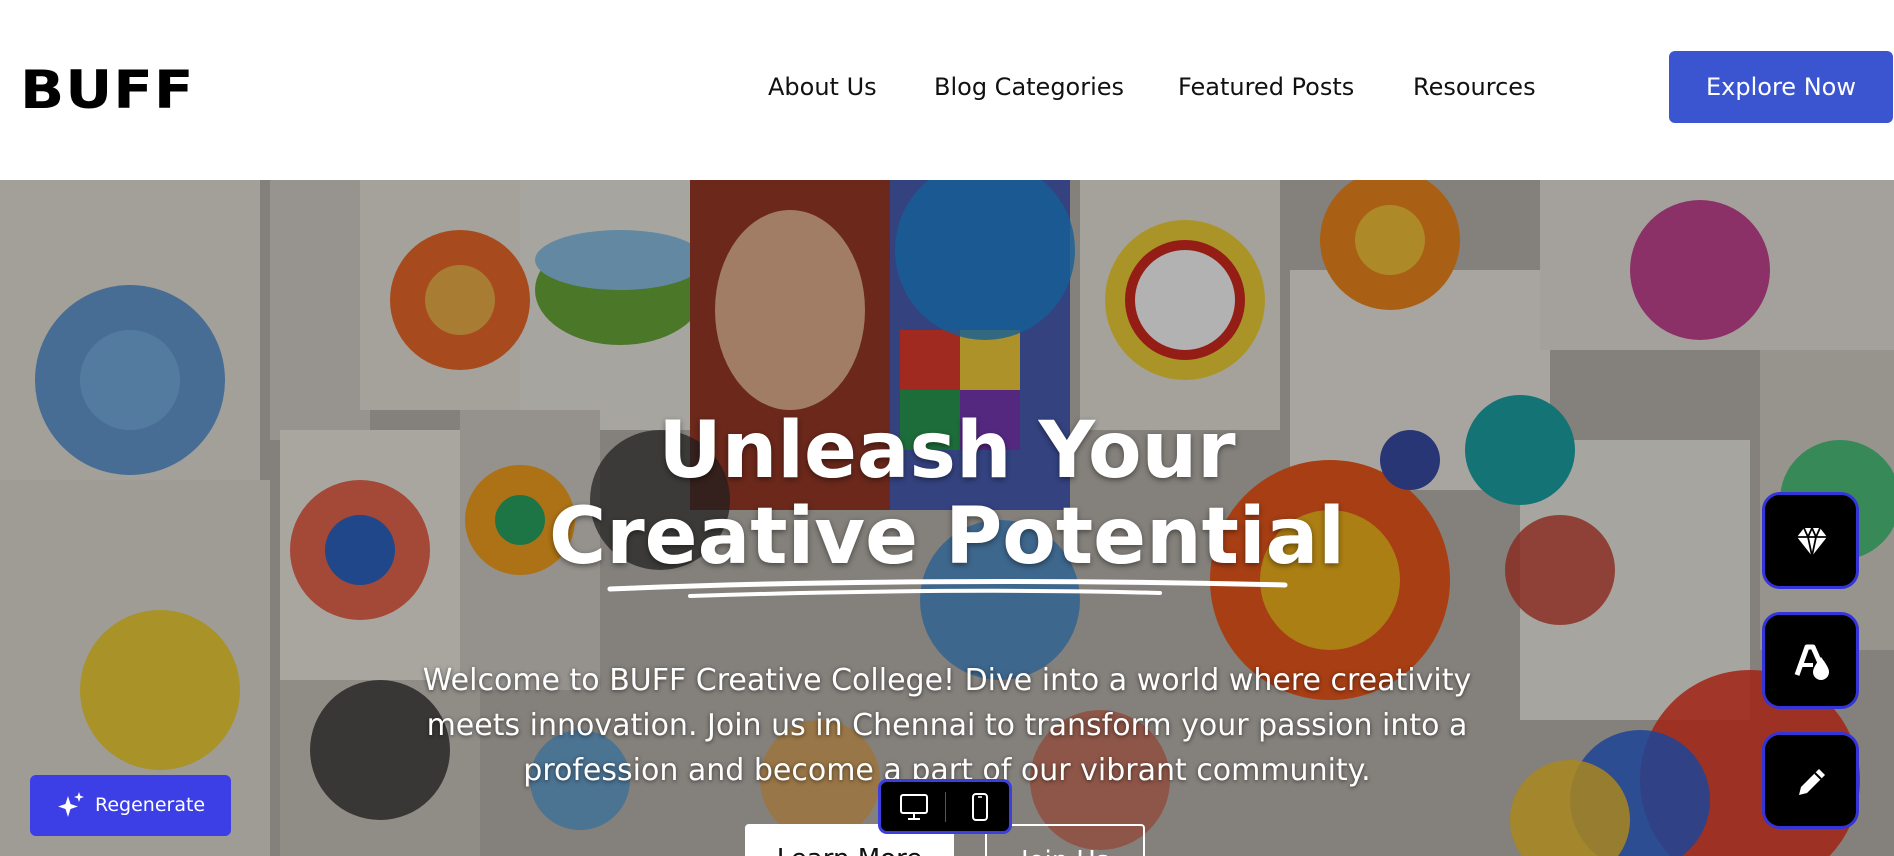 This screenshot has width=1894, height=856. I want to click on mobile-icon, so click(980, 807).